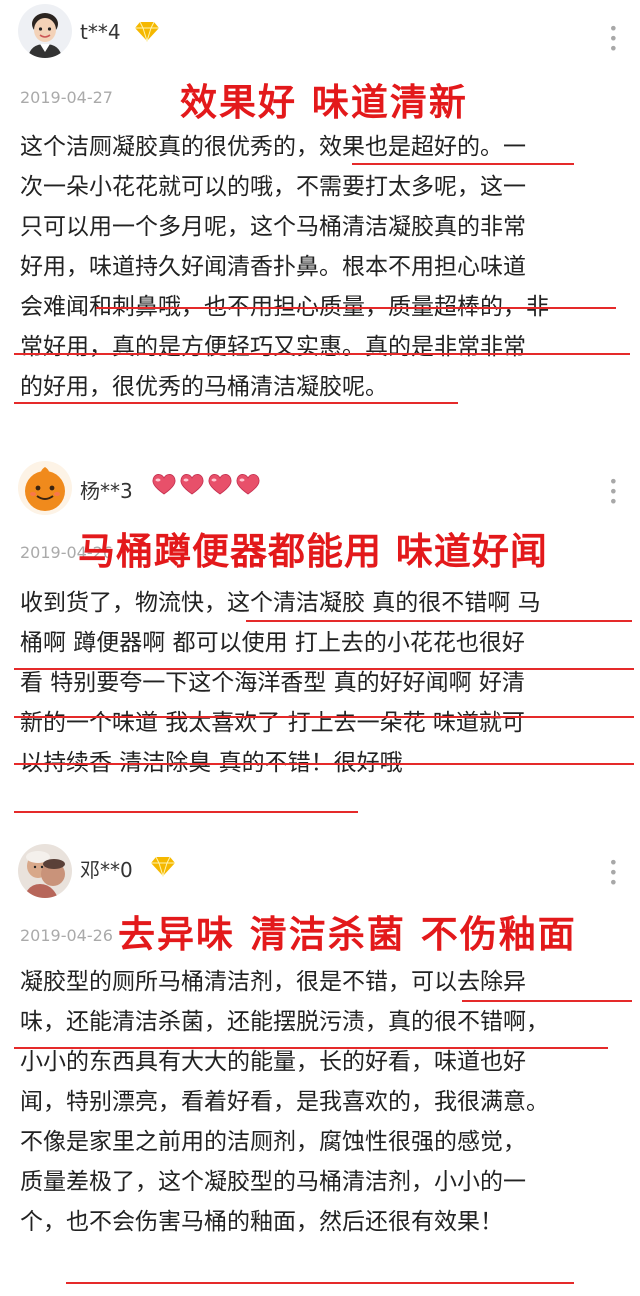 Image resolution: width=640 pixels, height=1296 pixels. Describe the element at coordinates (66, 97) in the screenshot. I see `review-date: 2019-04-27` at that location.